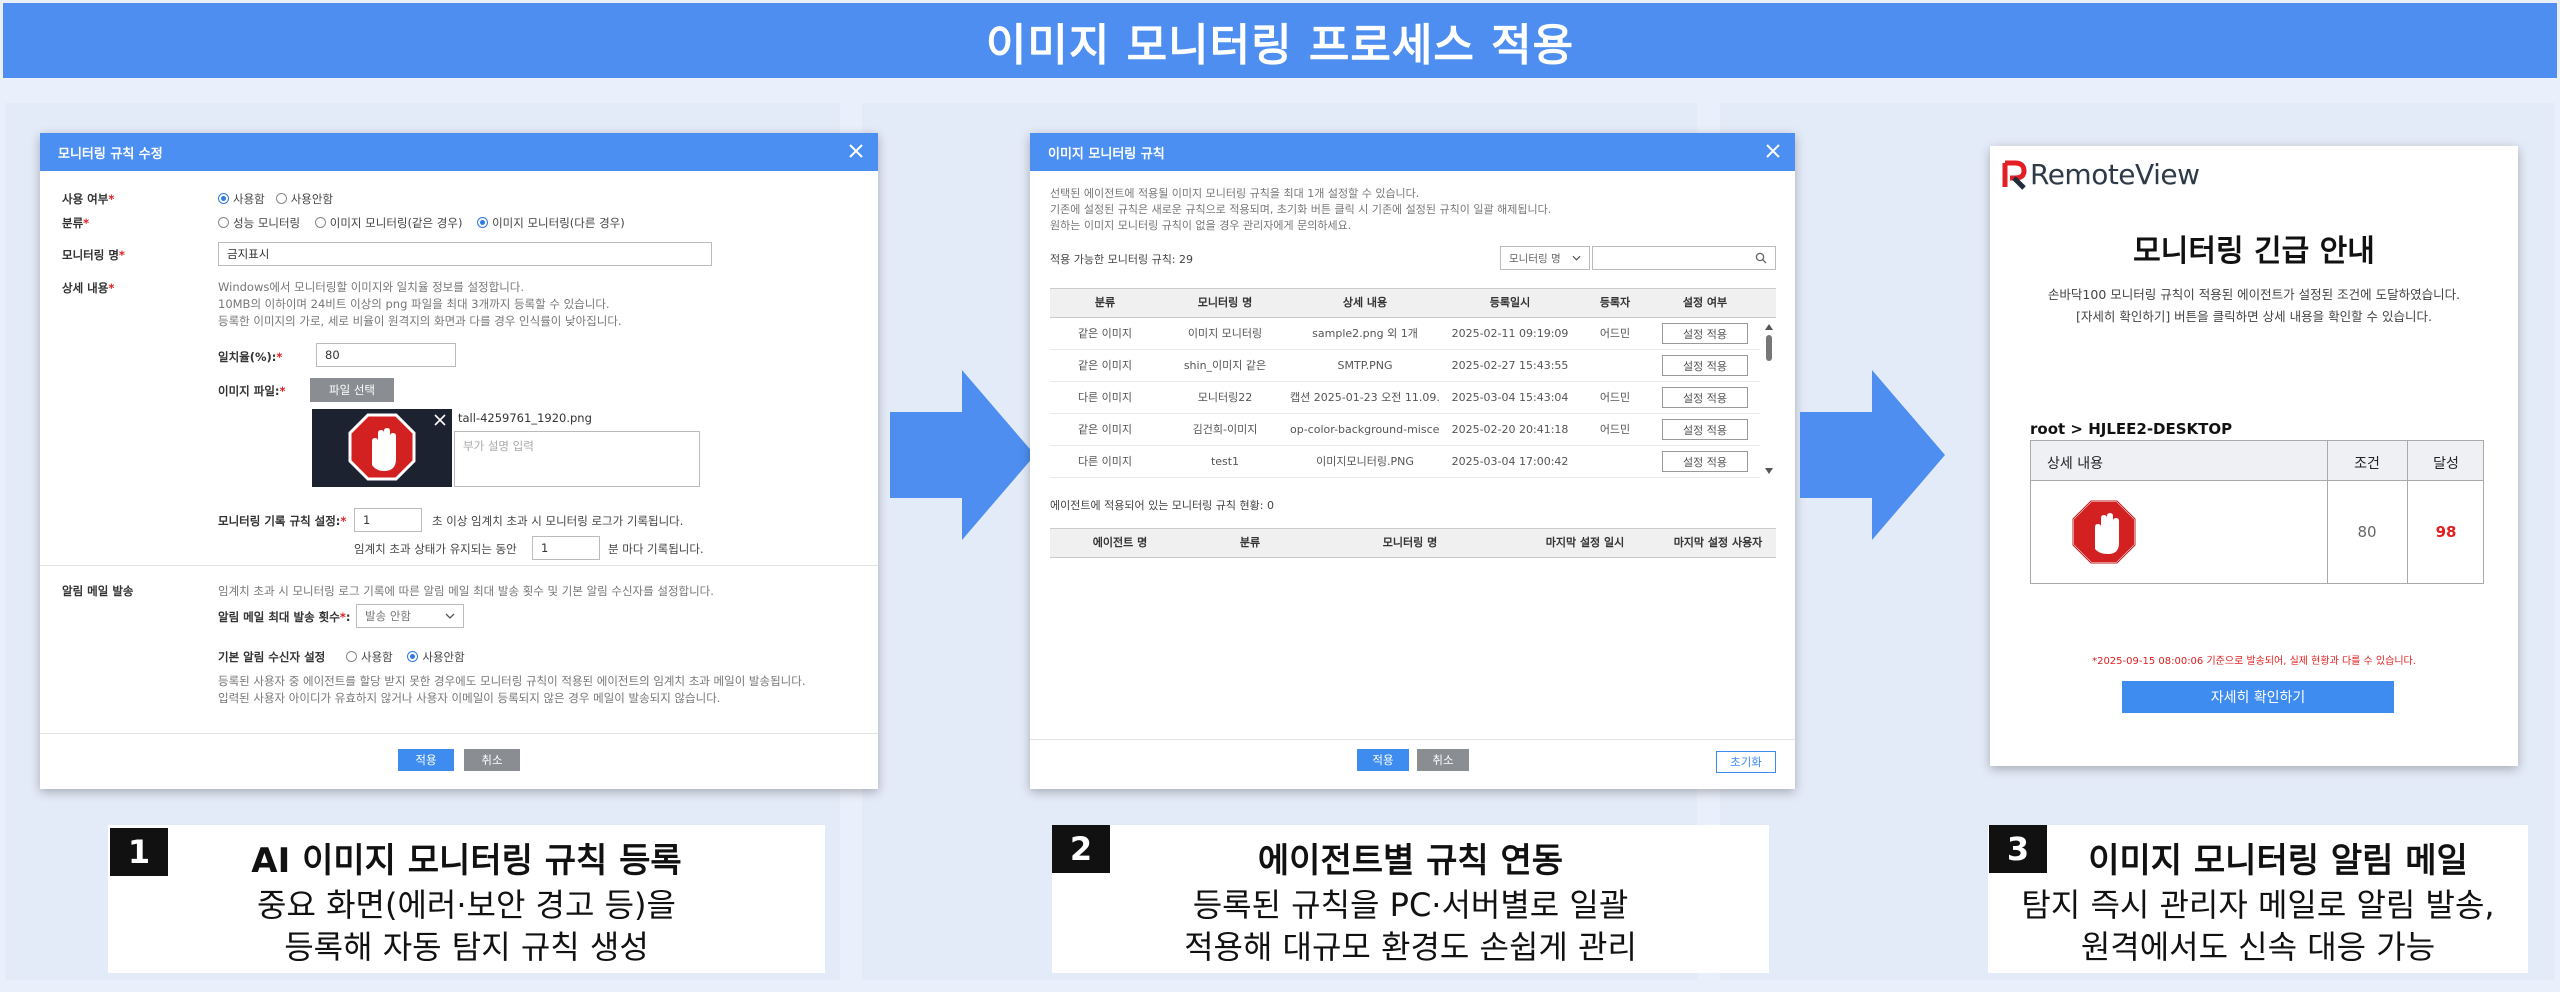 The height and width of the screenshot is (992, 2560). I want to click on stop-hand-icon, so click(2104, 532).